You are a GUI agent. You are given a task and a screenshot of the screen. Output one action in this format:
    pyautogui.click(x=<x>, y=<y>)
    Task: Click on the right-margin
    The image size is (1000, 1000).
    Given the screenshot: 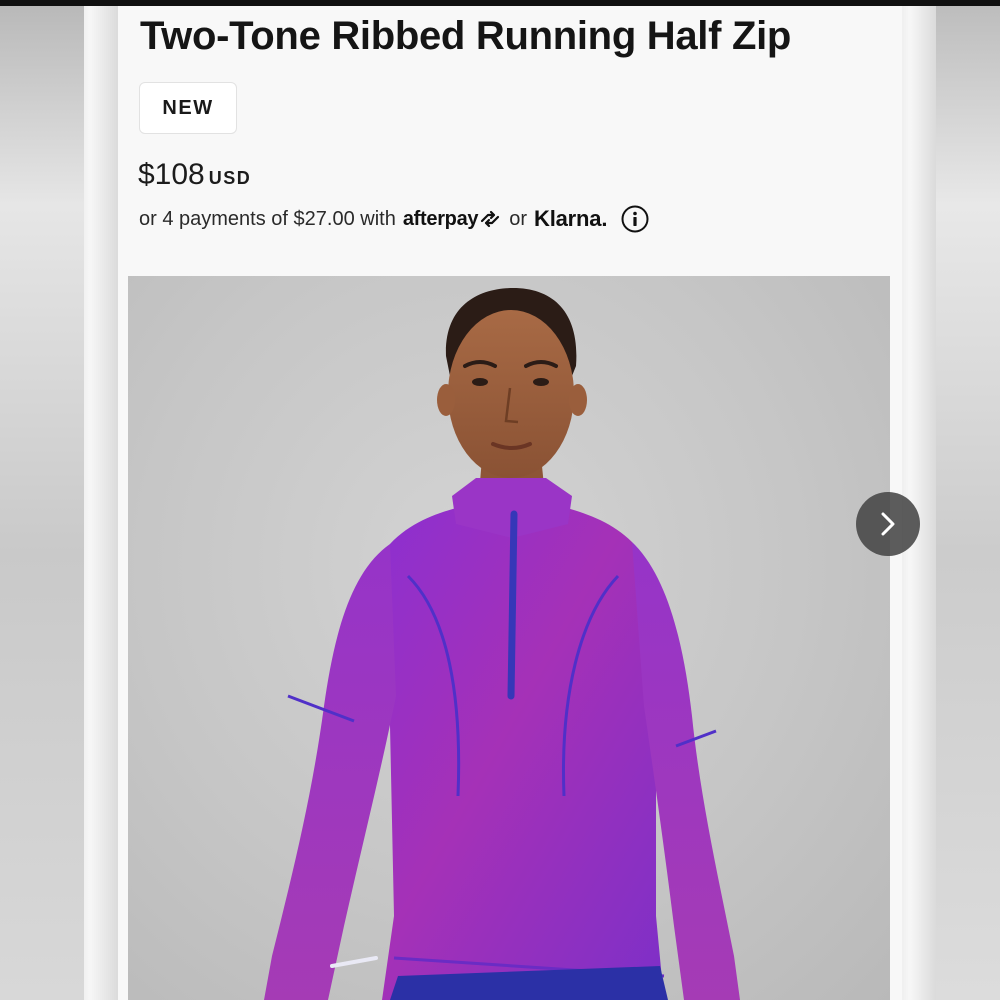 What is the action you would take?
    pyautogui.click(x=968, y=503)
    